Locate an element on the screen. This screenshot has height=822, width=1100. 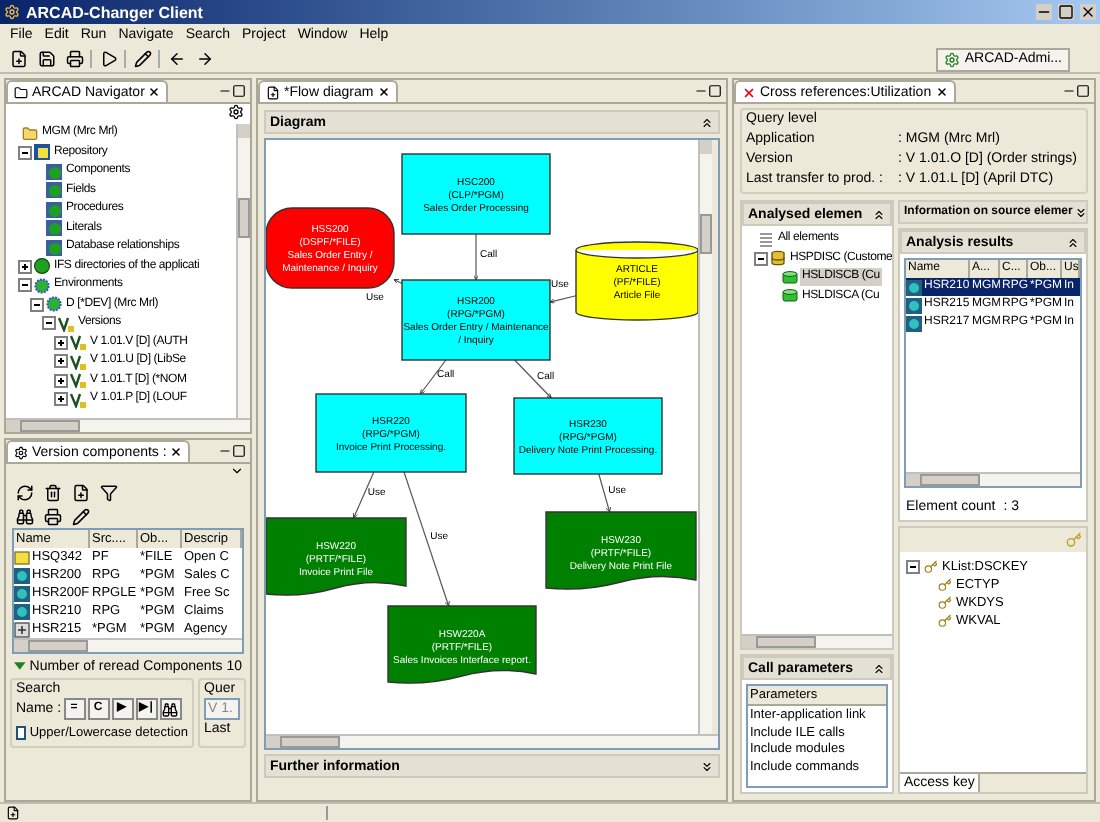
forward-icon is located at coordinates (204, 59).